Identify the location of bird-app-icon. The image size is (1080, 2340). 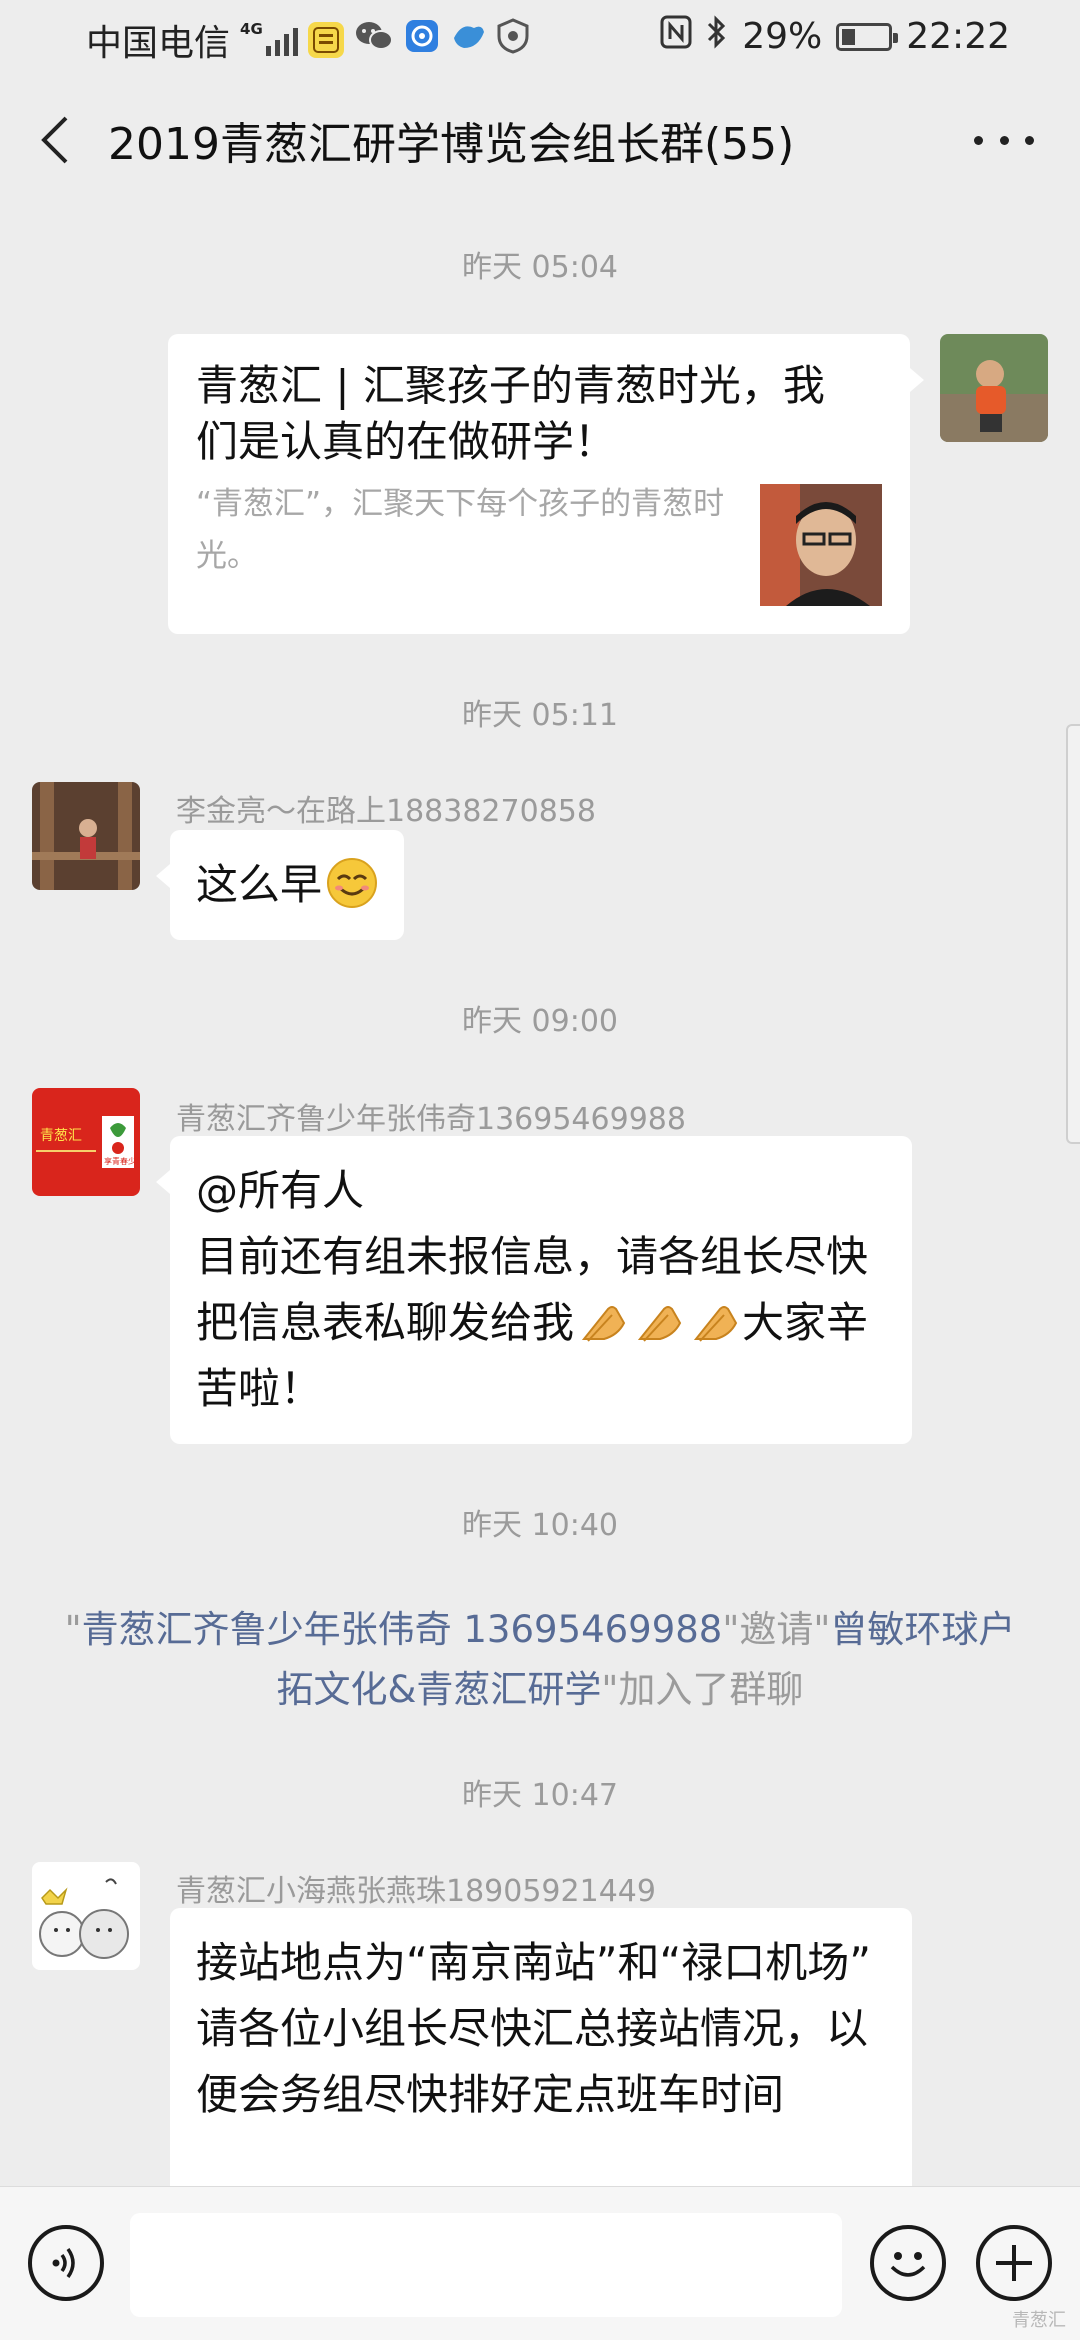
(468, 40).